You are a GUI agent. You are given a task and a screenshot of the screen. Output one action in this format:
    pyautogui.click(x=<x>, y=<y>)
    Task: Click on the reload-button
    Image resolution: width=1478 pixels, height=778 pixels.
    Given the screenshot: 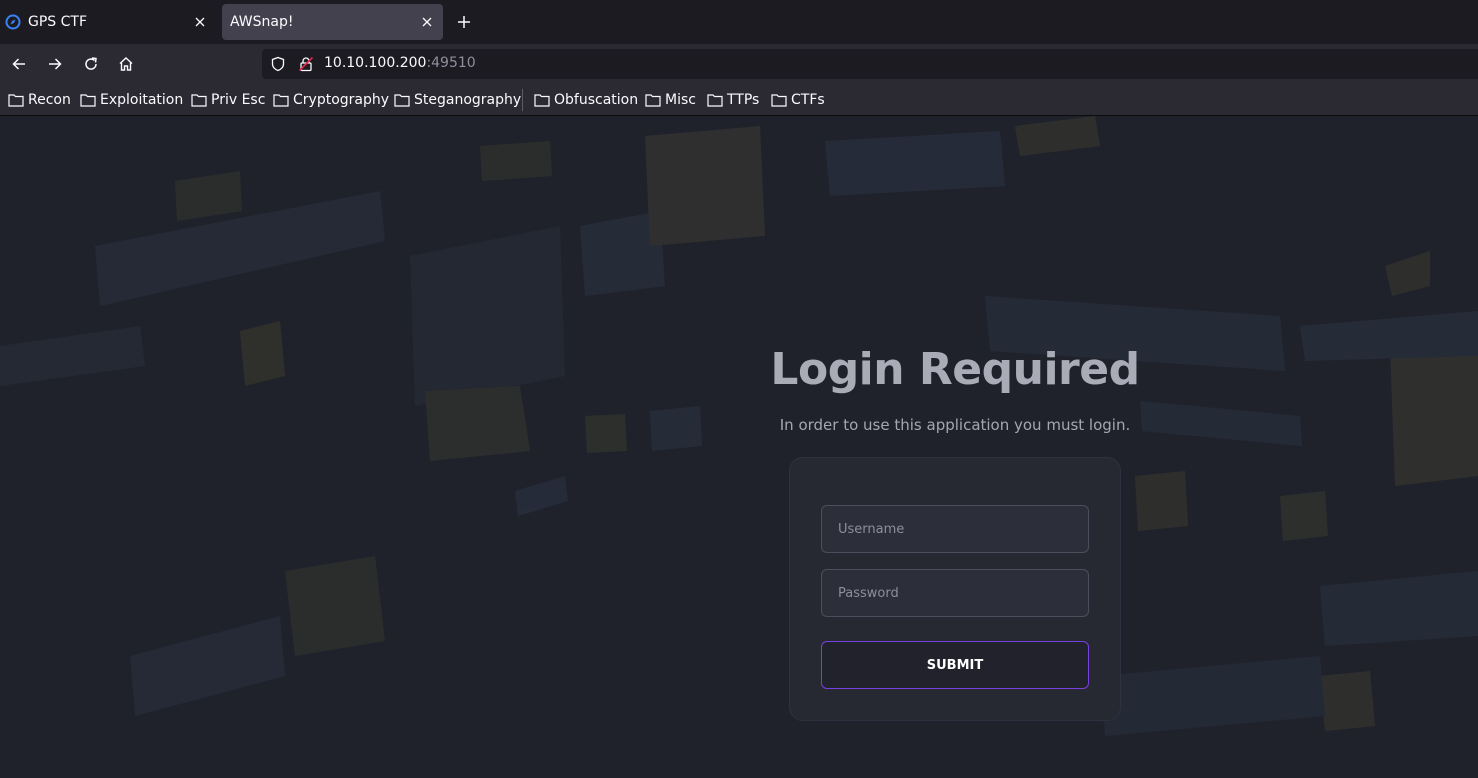 What is the action you would take?
    pyautogui.click(x=91, y=64)
    